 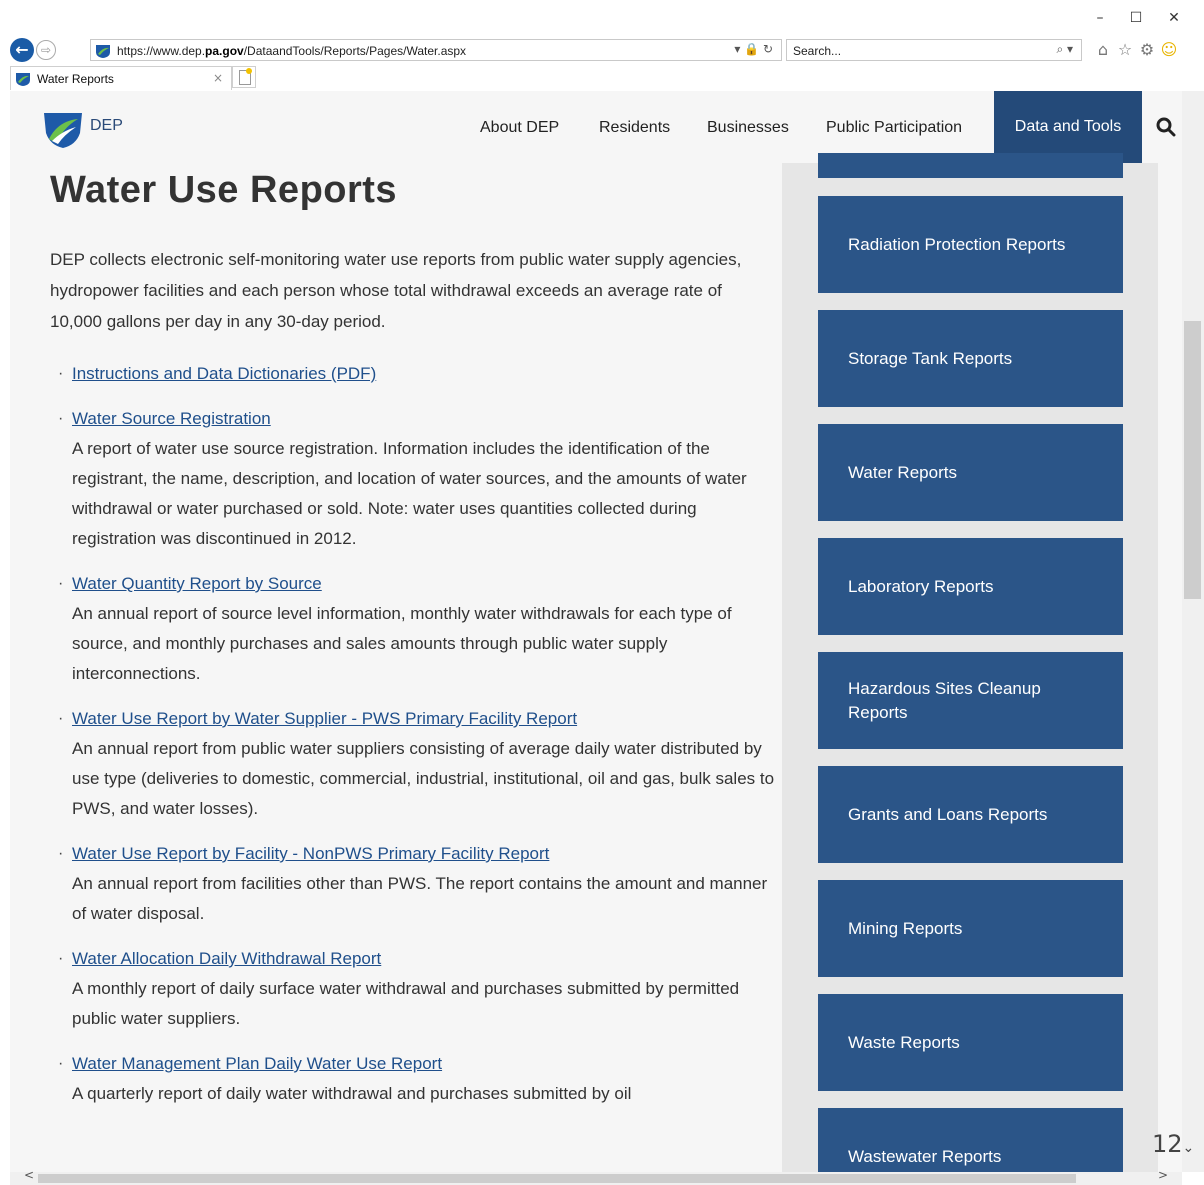 I want to click on pa-keystone-logo-icon, so click(x=63, y=132).